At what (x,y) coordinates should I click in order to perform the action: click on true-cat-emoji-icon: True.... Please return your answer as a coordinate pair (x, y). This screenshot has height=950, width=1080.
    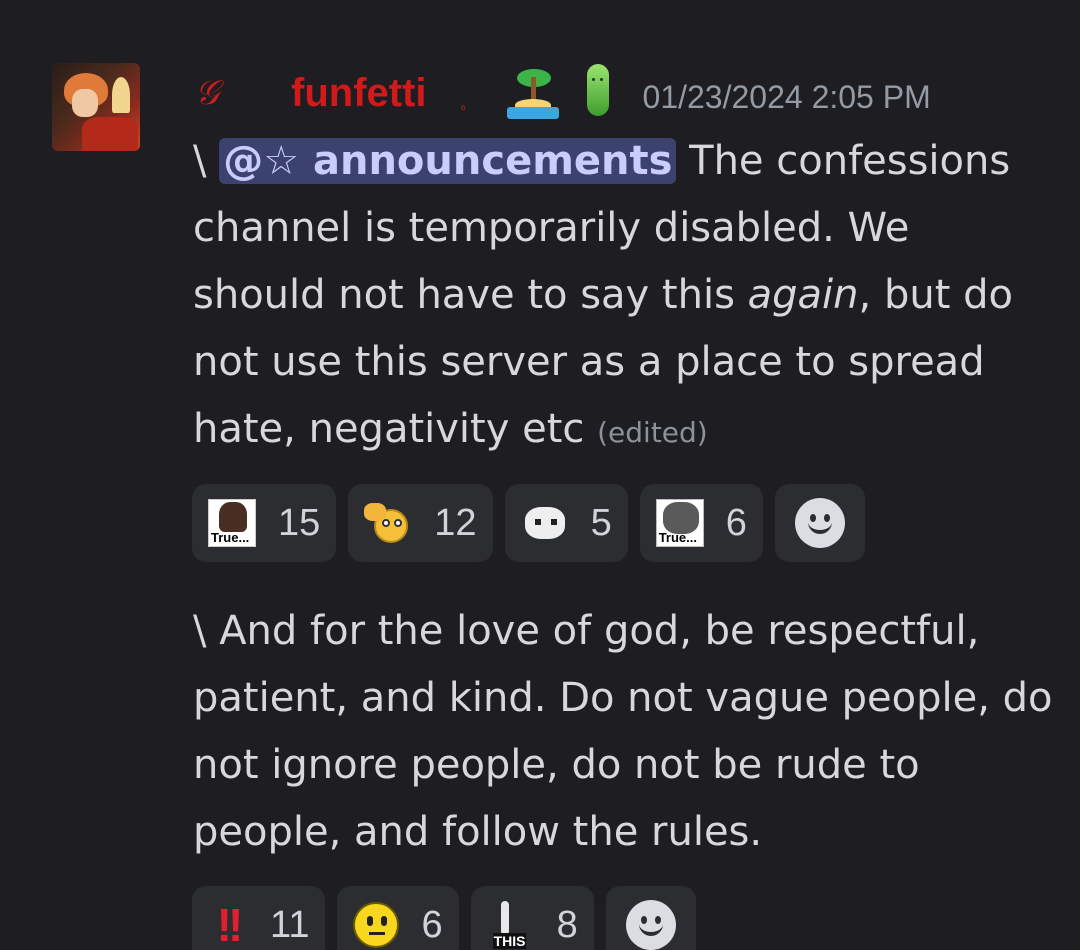
    Looking at the image, I should click on (679, 523).